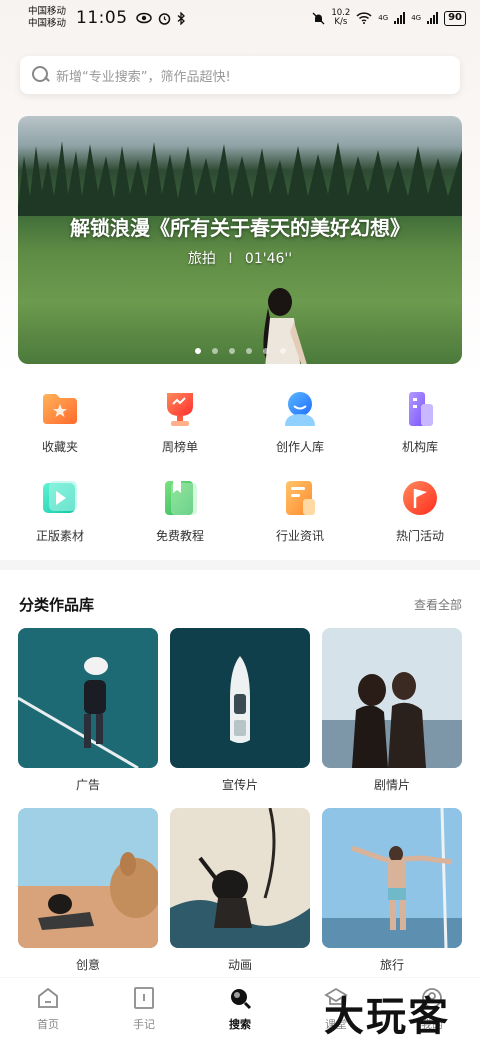 The width and height of the screenshot is (480, 1040). I want to click on network-speed: 10.2 K/s, so click(340, 18).